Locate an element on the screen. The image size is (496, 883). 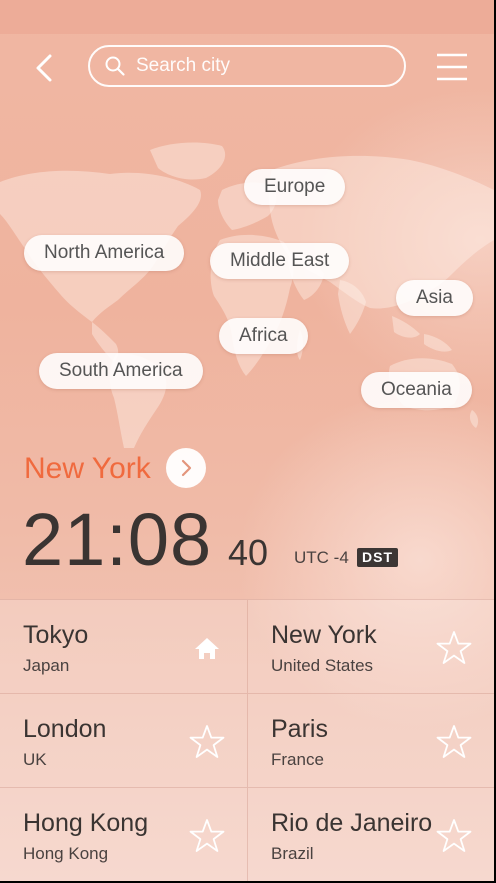
menu-icon is located at coordinates (452, 67).